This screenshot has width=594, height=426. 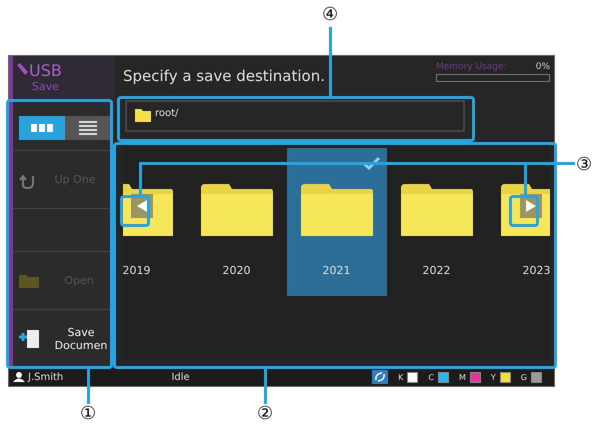 What do you see at coordinates (46, 377) in the screenshot?
I see `user-name: J.Smith` at bounding box center [46, 377].